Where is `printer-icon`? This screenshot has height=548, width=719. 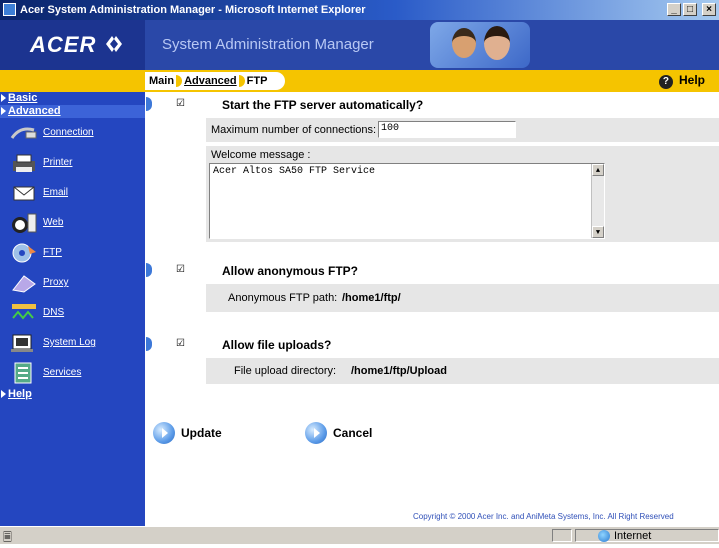
printer-icon is located at coordinates (24, 163).